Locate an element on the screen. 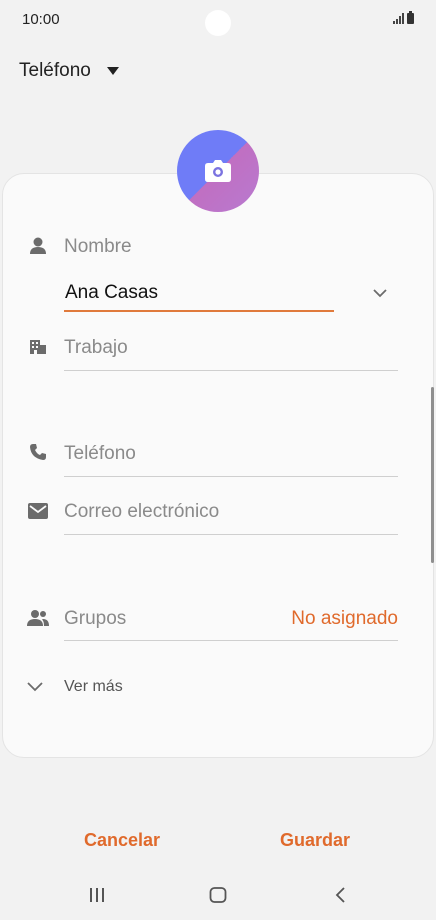  status-icons is located at coordinates (403, 17).